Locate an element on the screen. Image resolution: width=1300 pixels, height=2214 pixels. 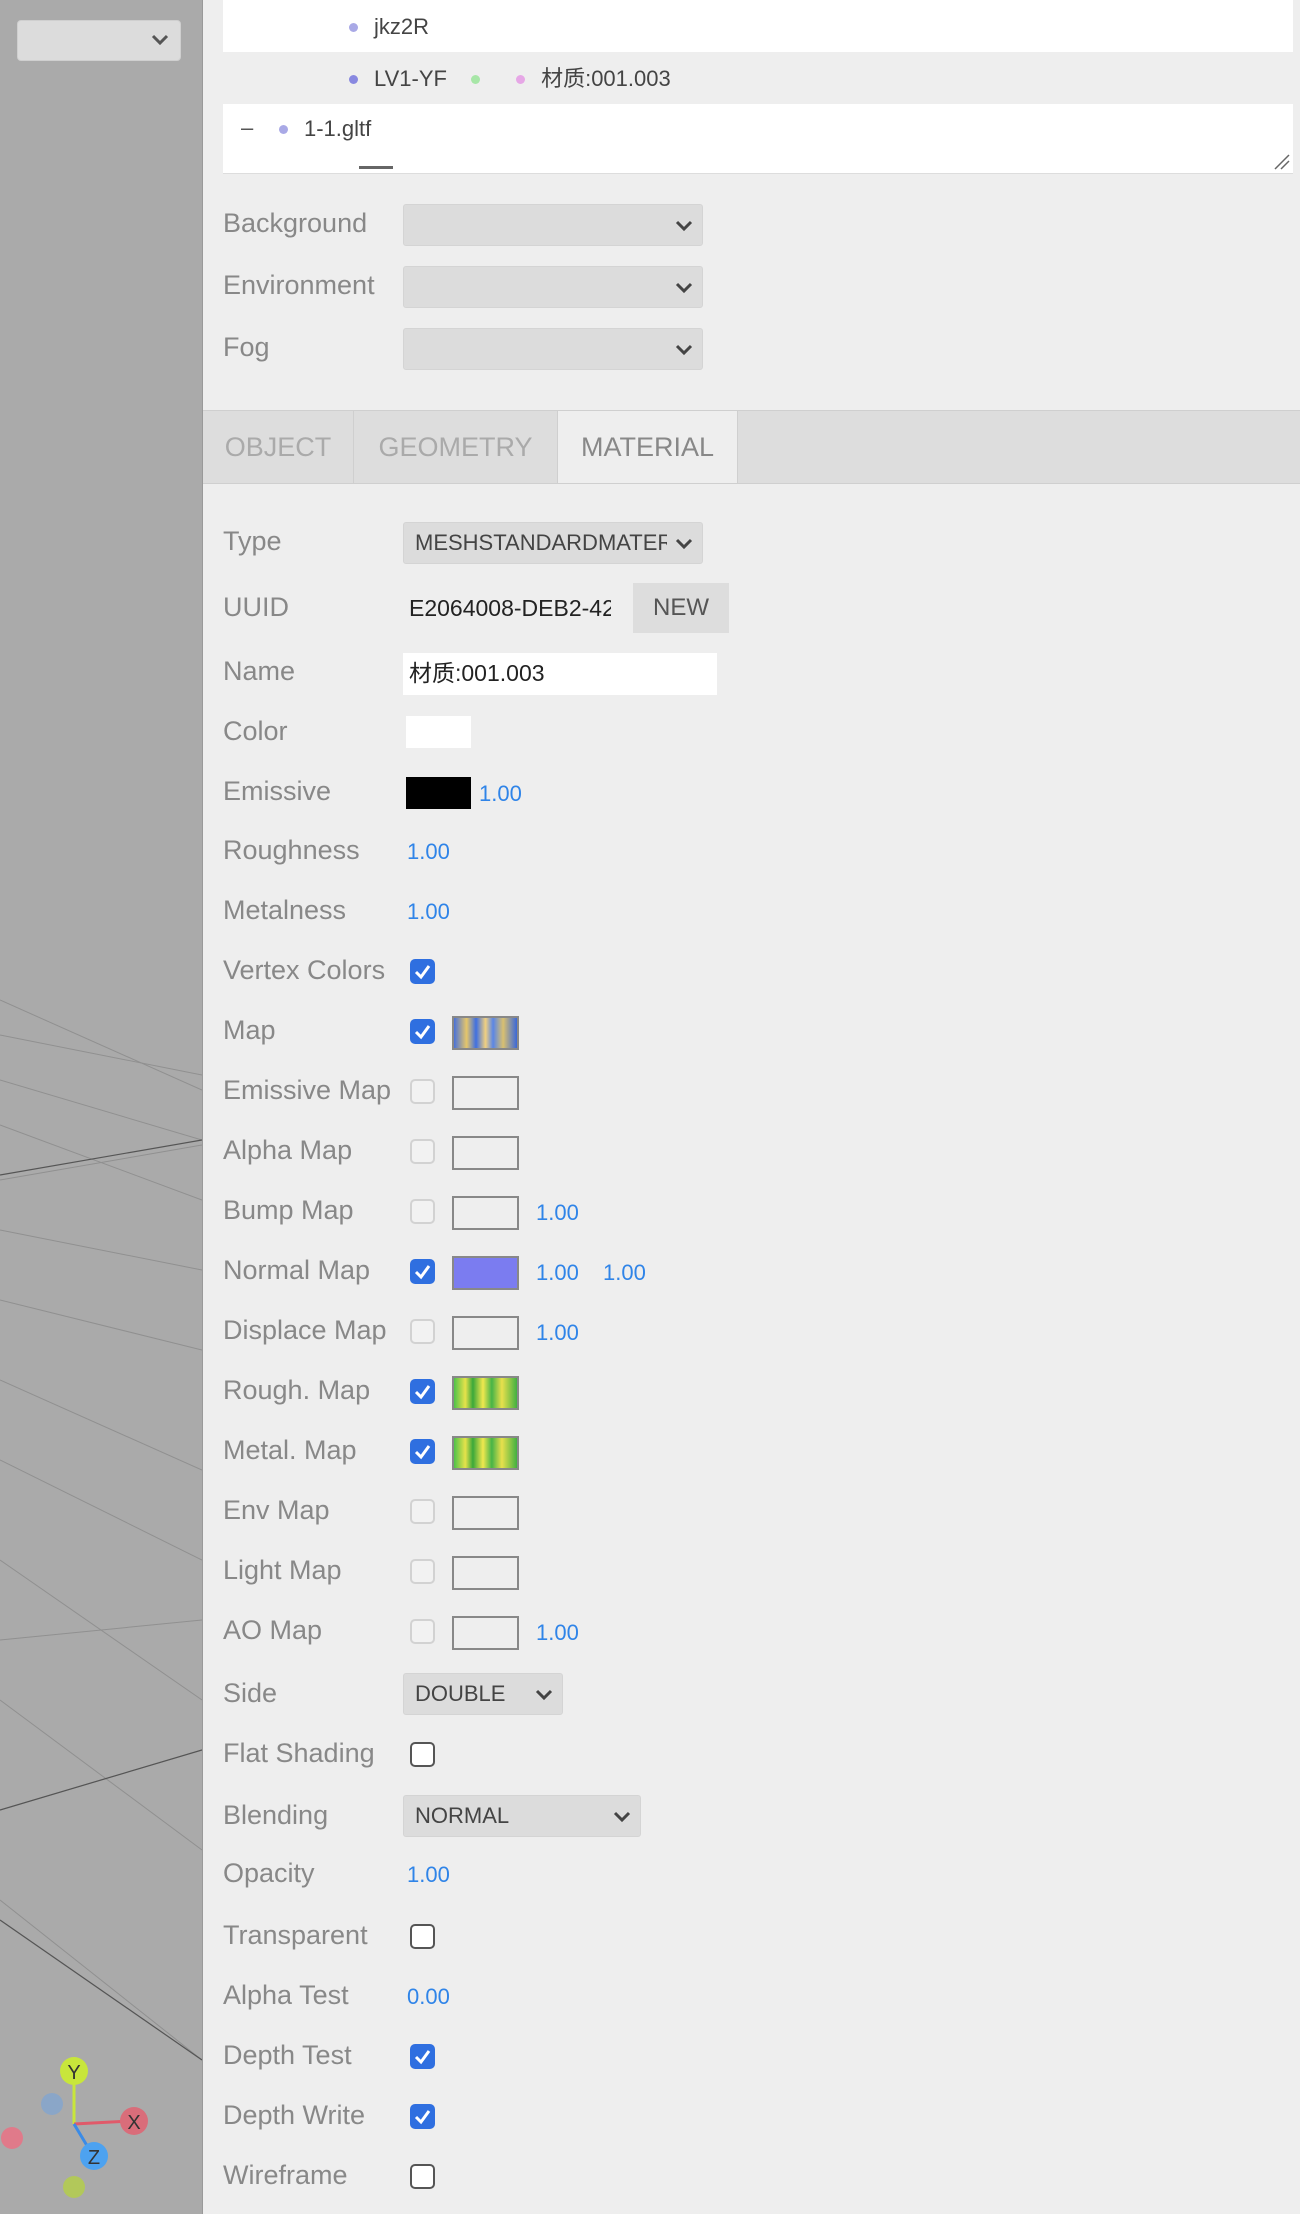
new-uuid-button: NEW is located at coordinates (681, 608).